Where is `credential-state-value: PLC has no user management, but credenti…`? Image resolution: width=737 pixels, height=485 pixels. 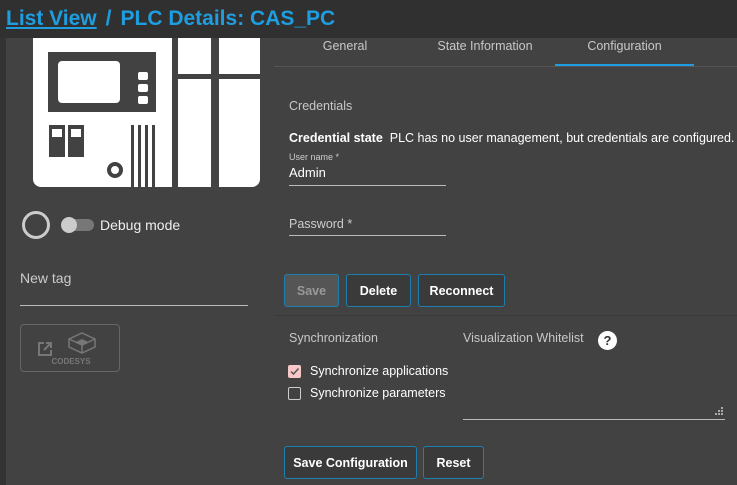
credential-state-value: PLC has no user management, but credenti… is located at coordinates (562, 138).